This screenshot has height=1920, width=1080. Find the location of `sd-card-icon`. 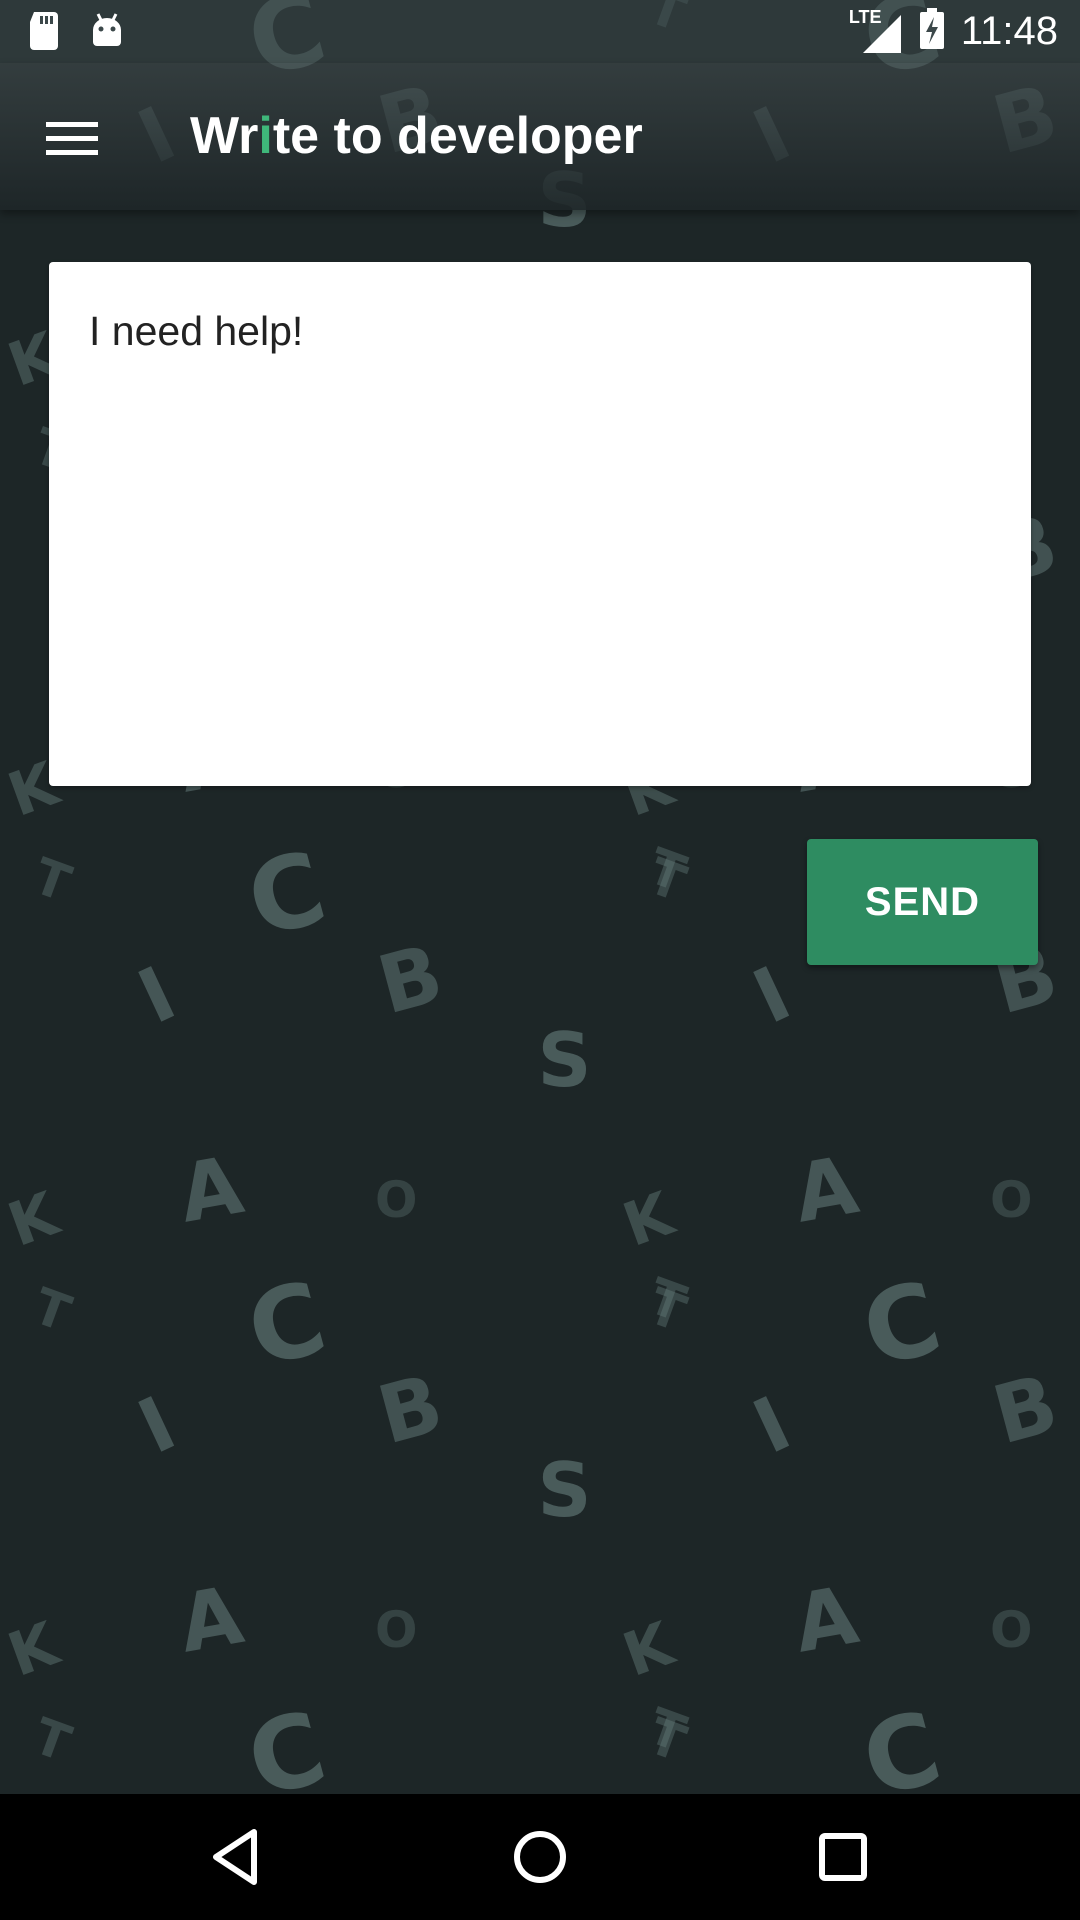

sd-card-icon is located at coordinates (44, 33).